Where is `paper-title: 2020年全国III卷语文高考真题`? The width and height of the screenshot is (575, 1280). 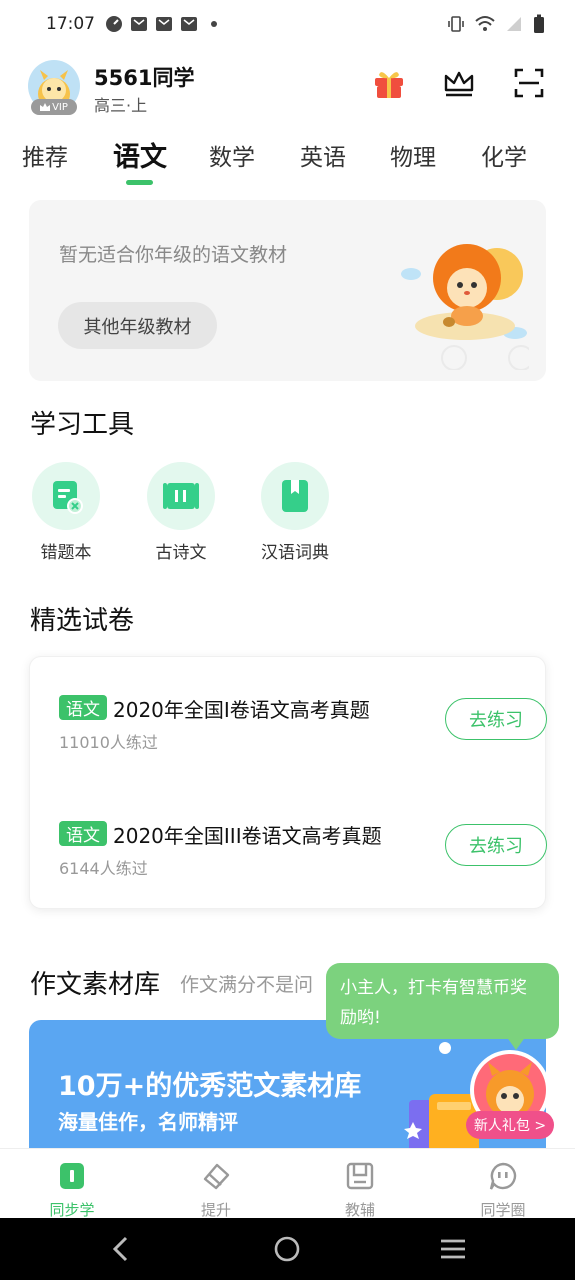
paper-title: 2020年全国III卷语文高考真题 is located at coordinates (247, 836).